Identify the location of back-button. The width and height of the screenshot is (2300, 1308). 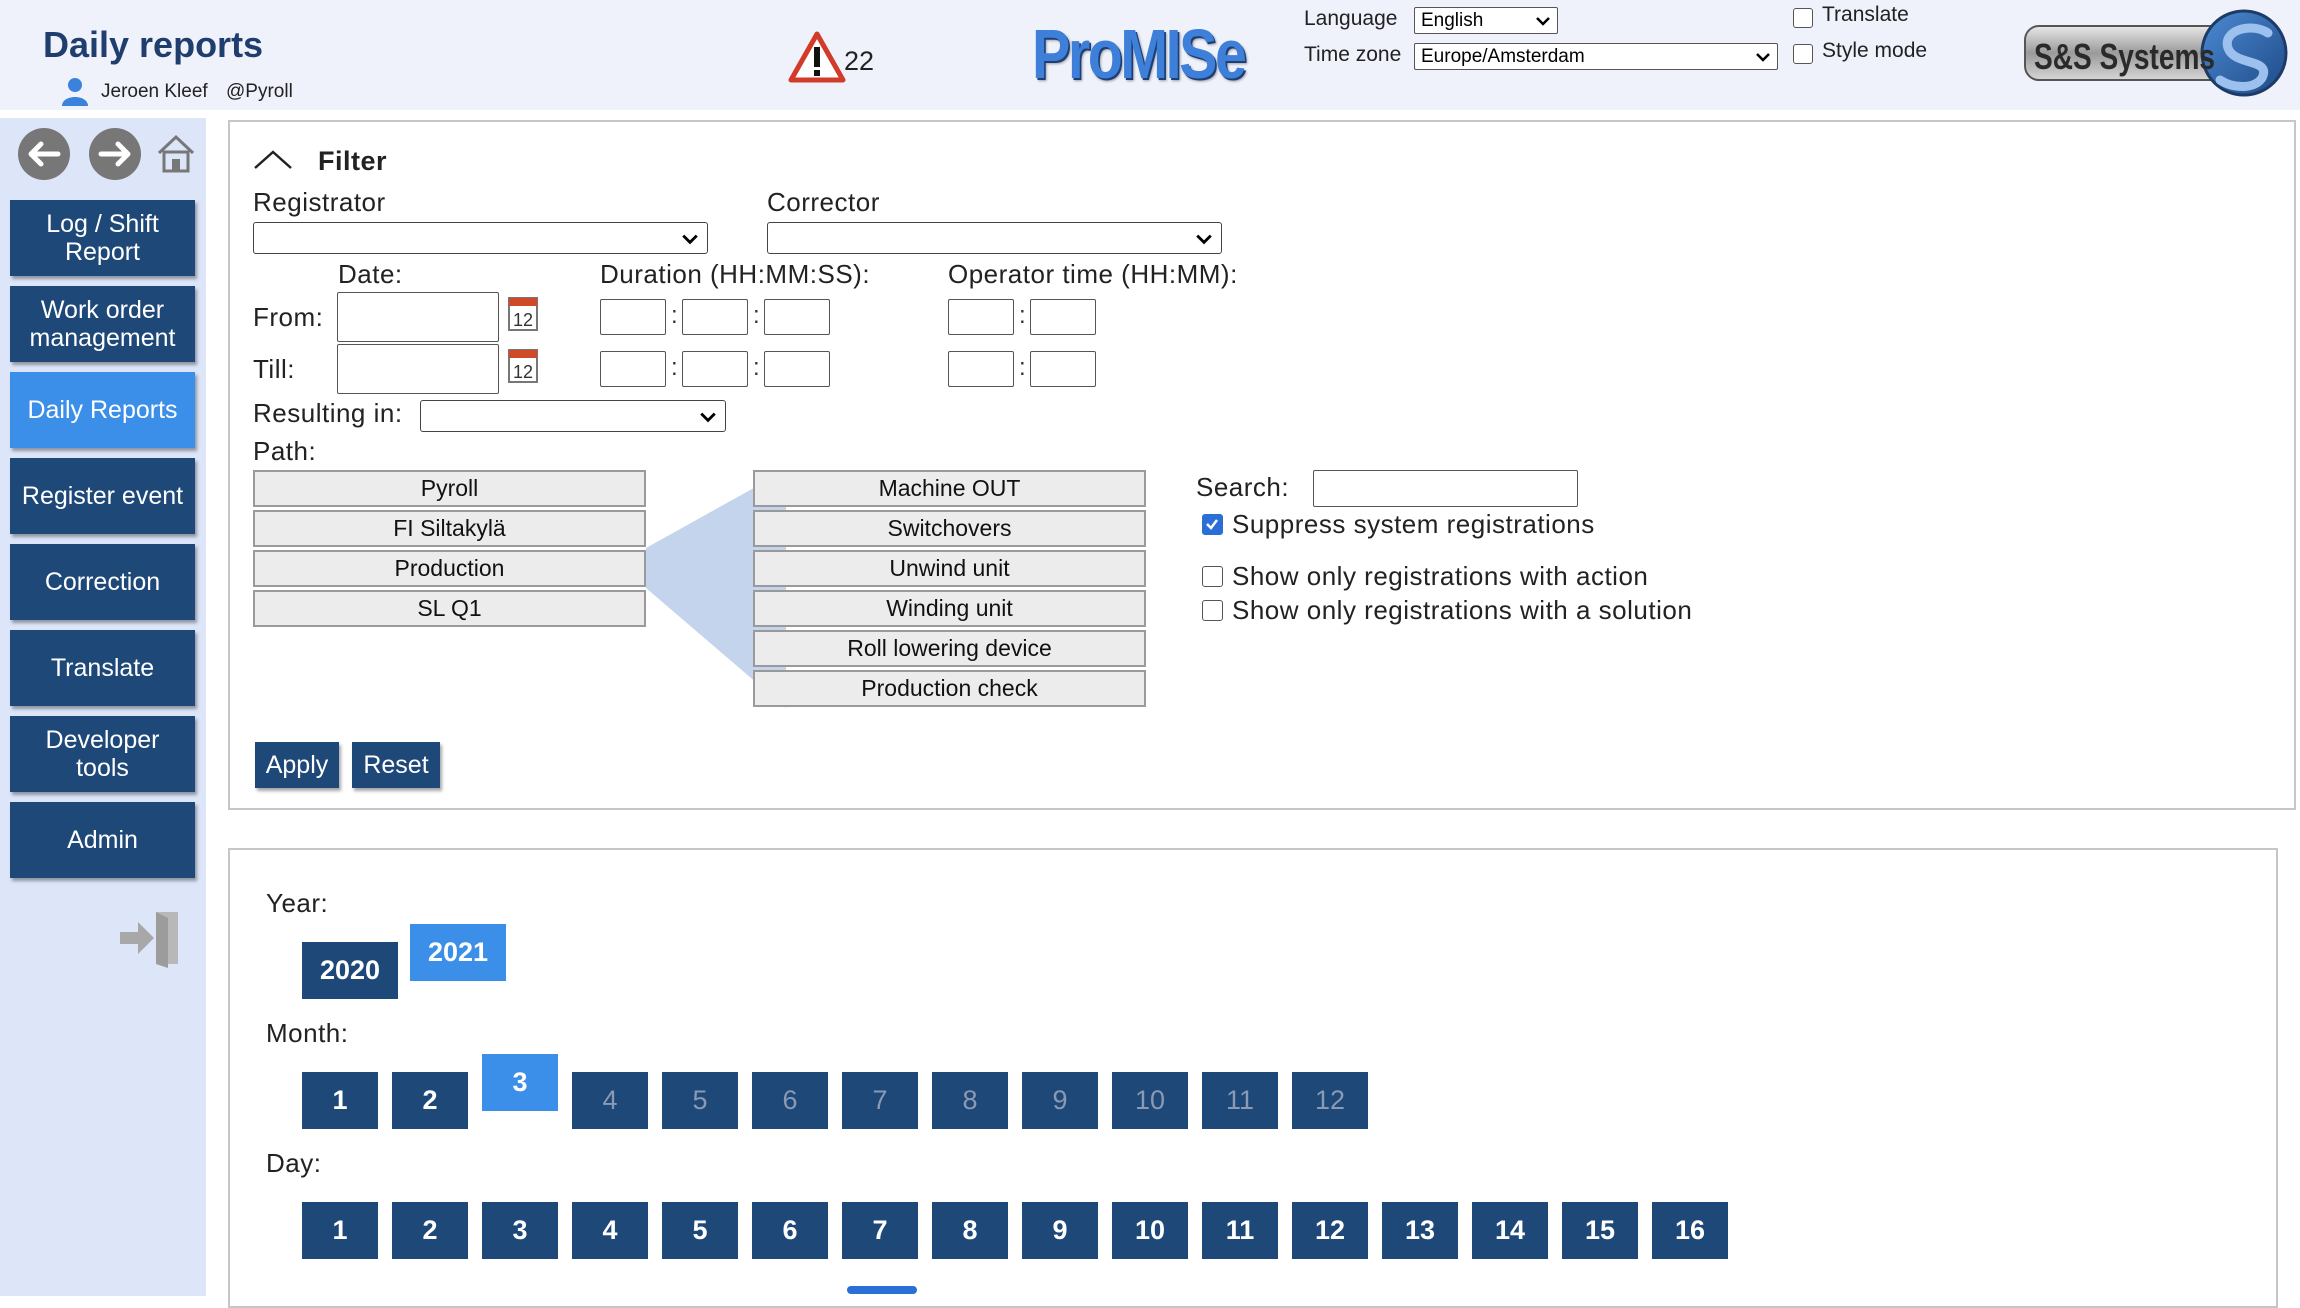
(44, 154).